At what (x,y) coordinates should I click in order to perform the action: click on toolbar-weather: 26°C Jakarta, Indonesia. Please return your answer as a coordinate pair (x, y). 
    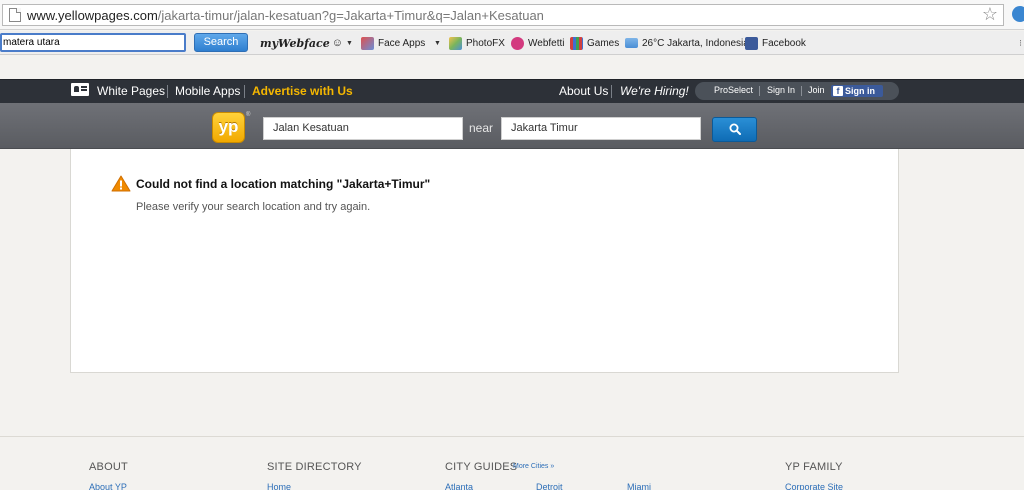
    Looking at the image, I should click on (687, 43).